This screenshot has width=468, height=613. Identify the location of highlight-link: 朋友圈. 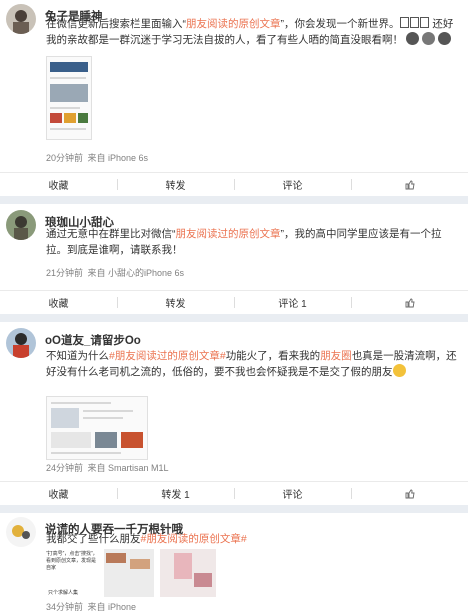
(336, 356).